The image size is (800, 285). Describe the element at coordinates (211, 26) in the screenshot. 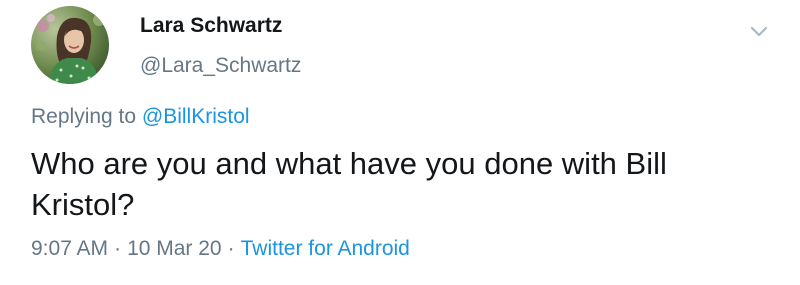

I see `author-display-name: Lara Schwartz` at that location.